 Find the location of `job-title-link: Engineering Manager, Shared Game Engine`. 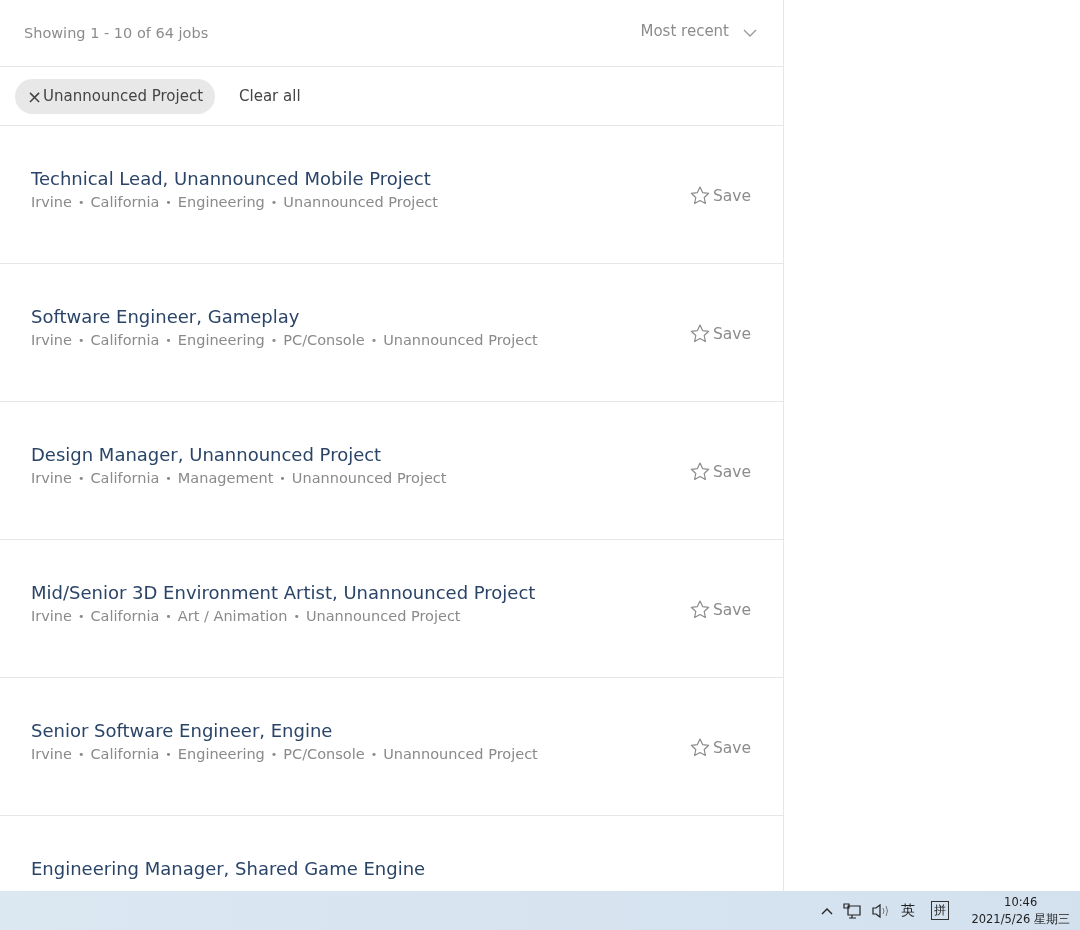

job-title-link: Engineering Manager, Shared Game Engine is located at coordinates (228, 869).